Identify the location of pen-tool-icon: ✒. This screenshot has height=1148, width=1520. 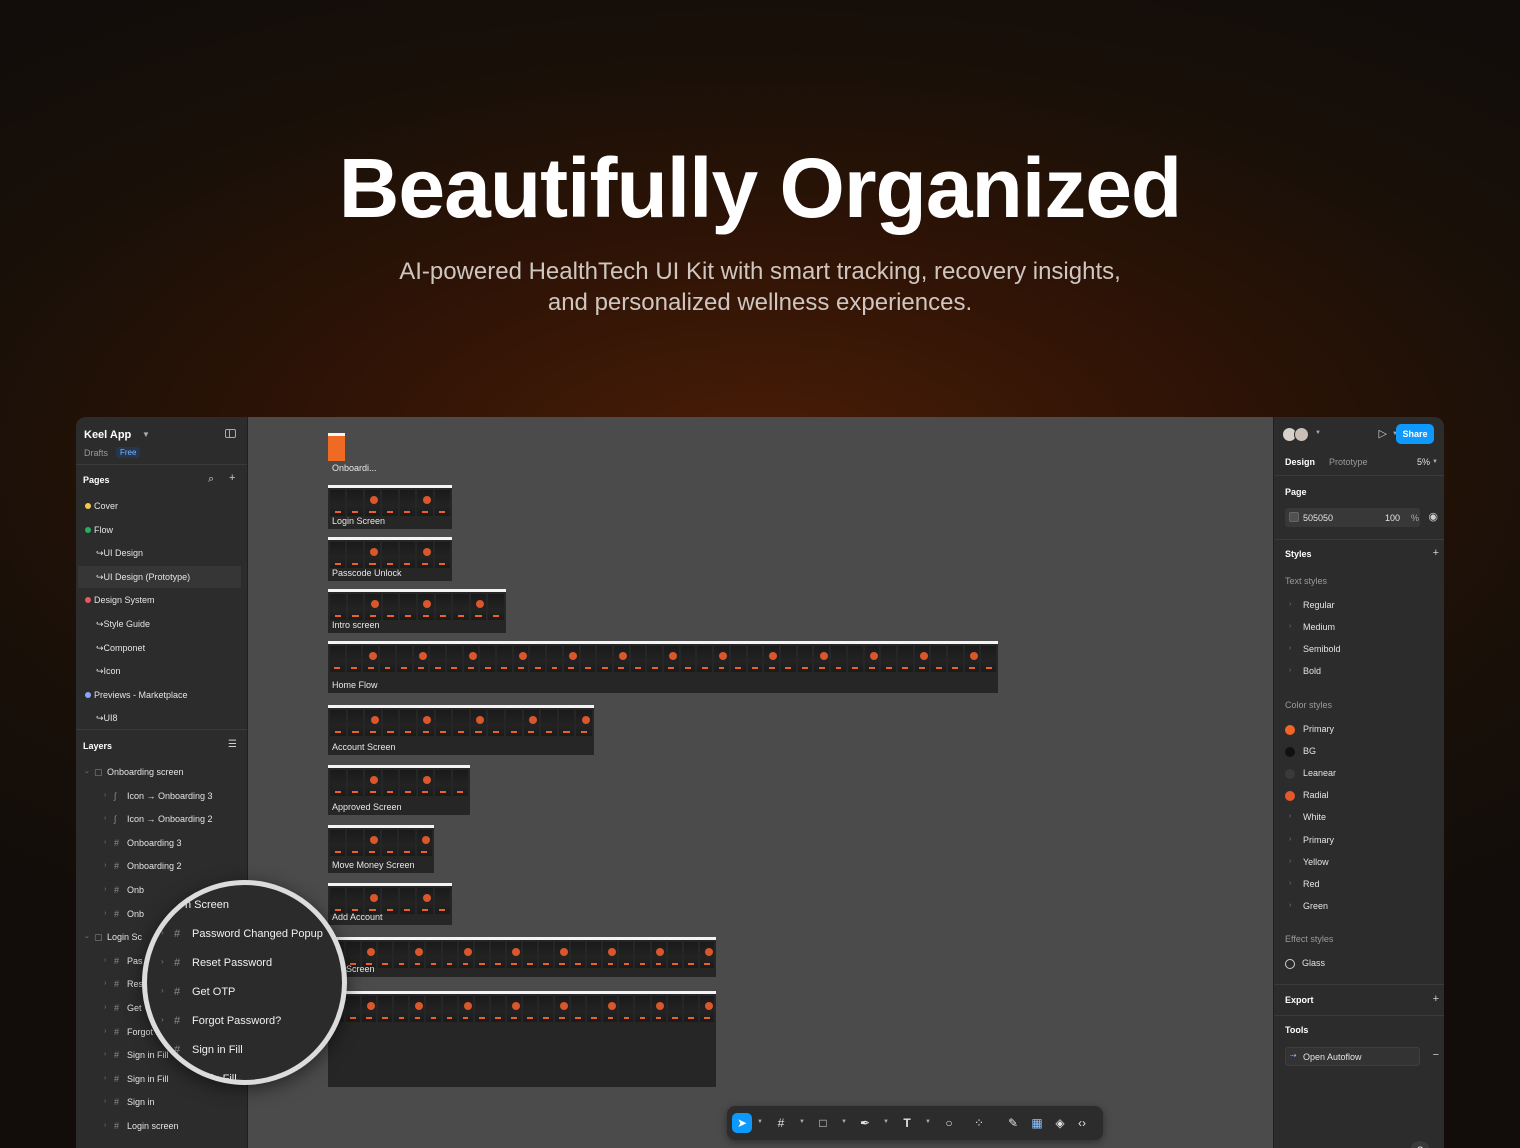
(865, 1123).